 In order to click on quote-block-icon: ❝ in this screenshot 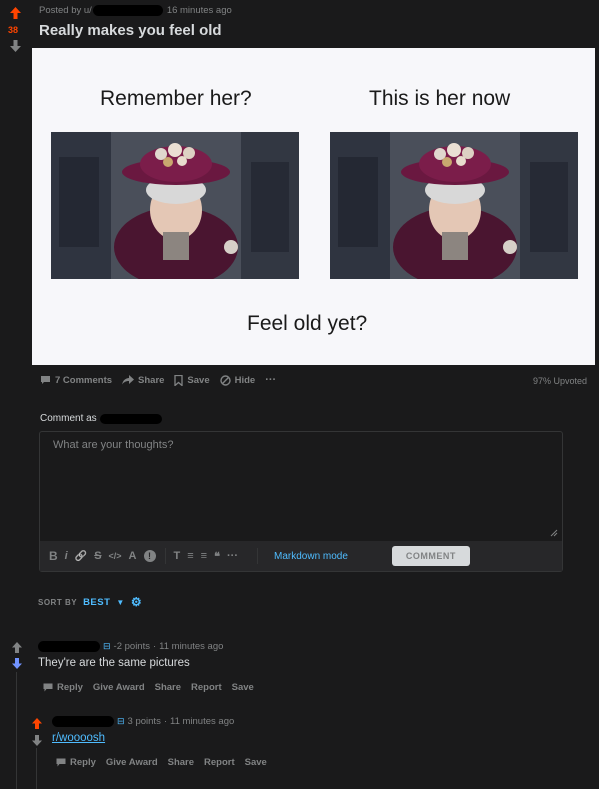, I will do `click(217, 556)`.